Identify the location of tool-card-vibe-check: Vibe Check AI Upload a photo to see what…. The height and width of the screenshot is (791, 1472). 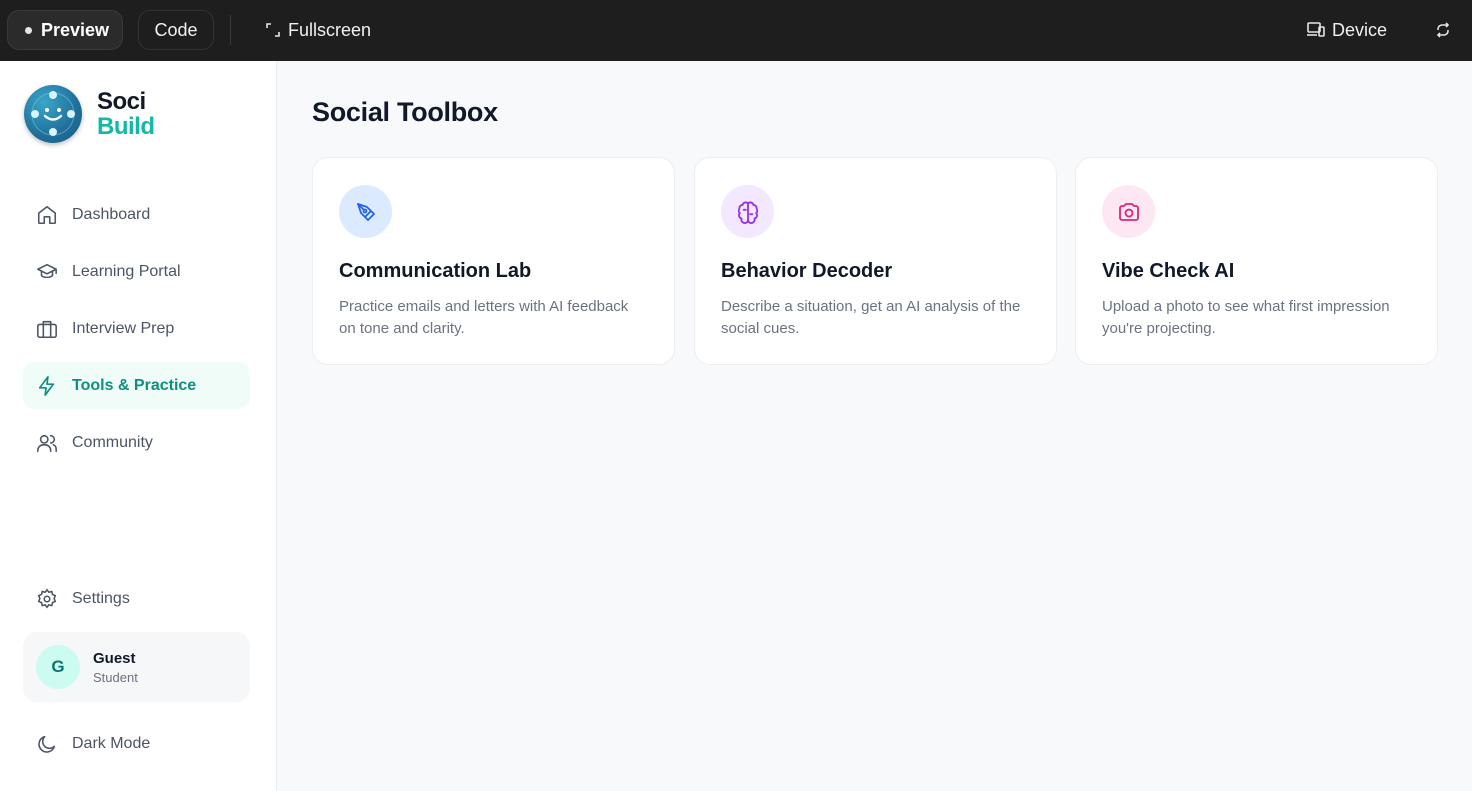
(1256, 261).